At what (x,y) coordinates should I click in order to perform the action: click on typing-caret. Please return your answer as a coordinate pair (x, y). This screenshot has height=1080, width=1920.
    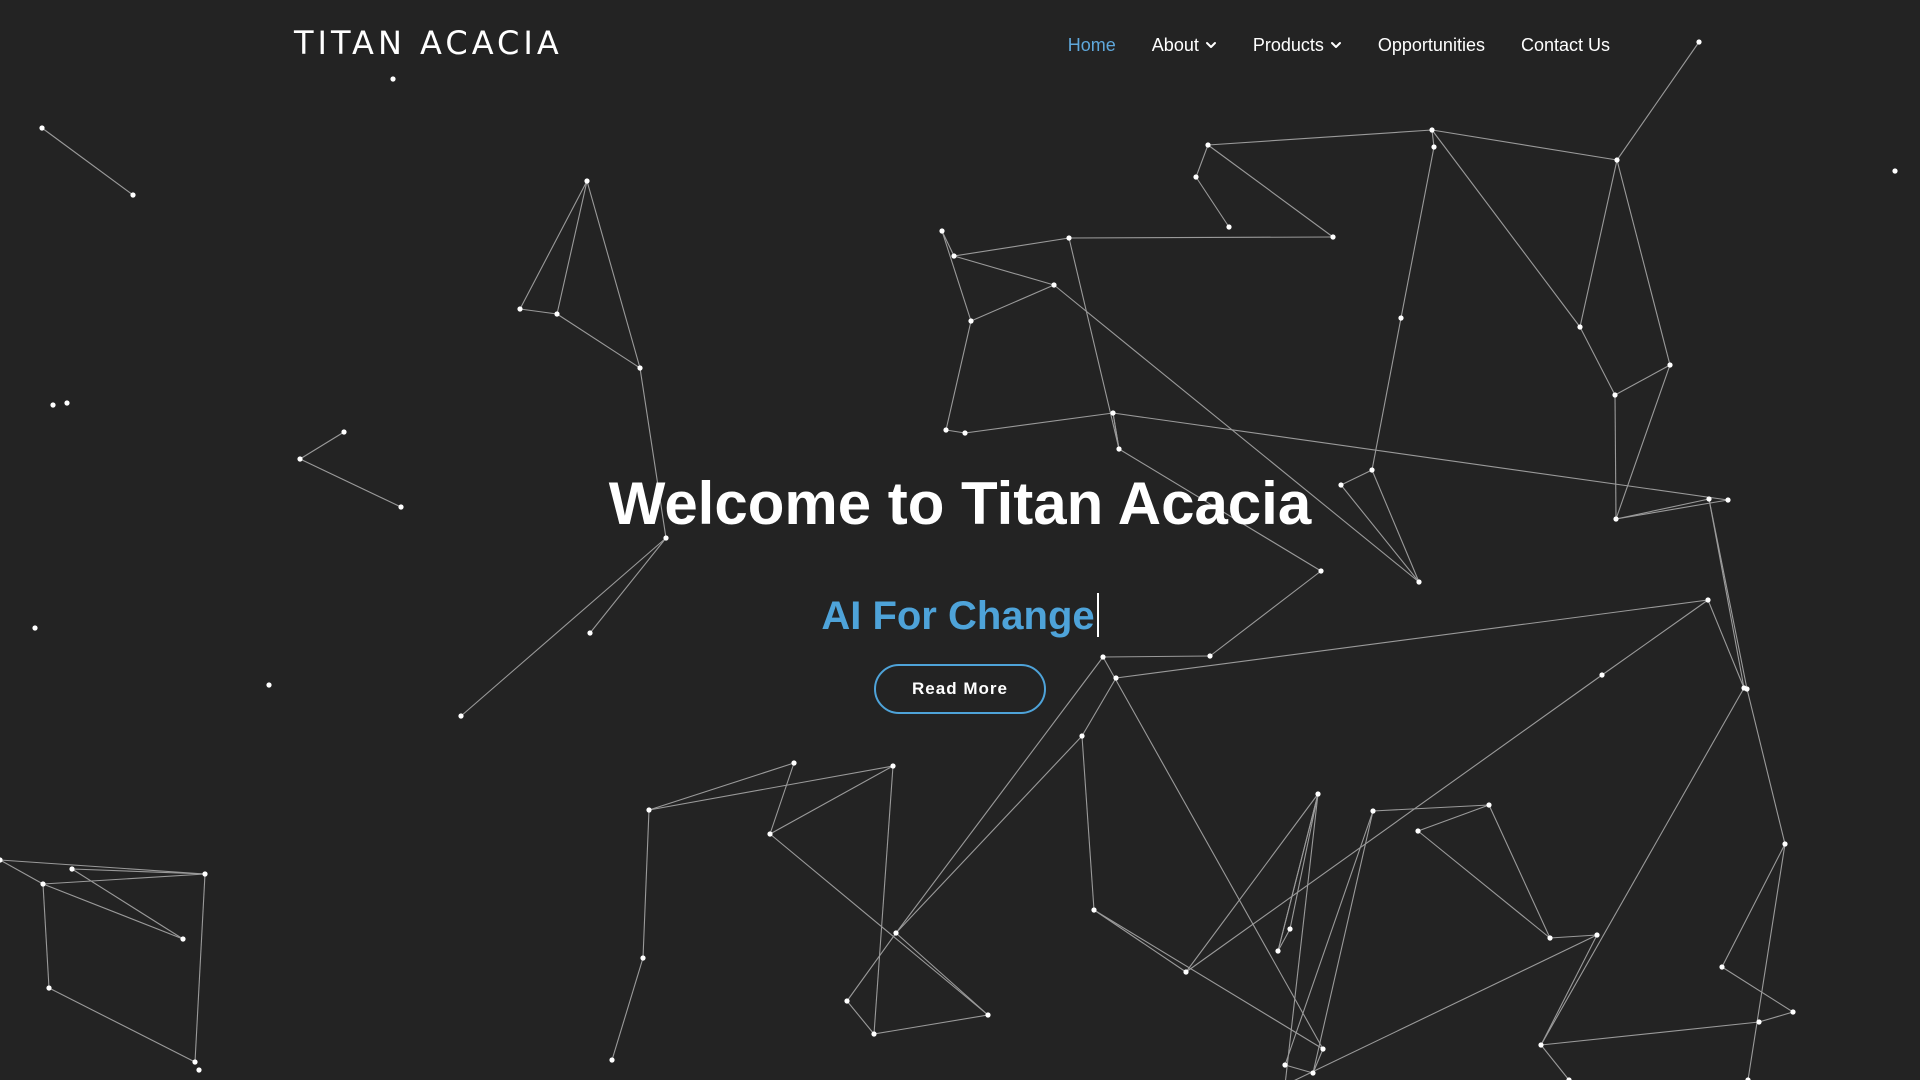
    Looking at the image, I should click on (1097, 615).